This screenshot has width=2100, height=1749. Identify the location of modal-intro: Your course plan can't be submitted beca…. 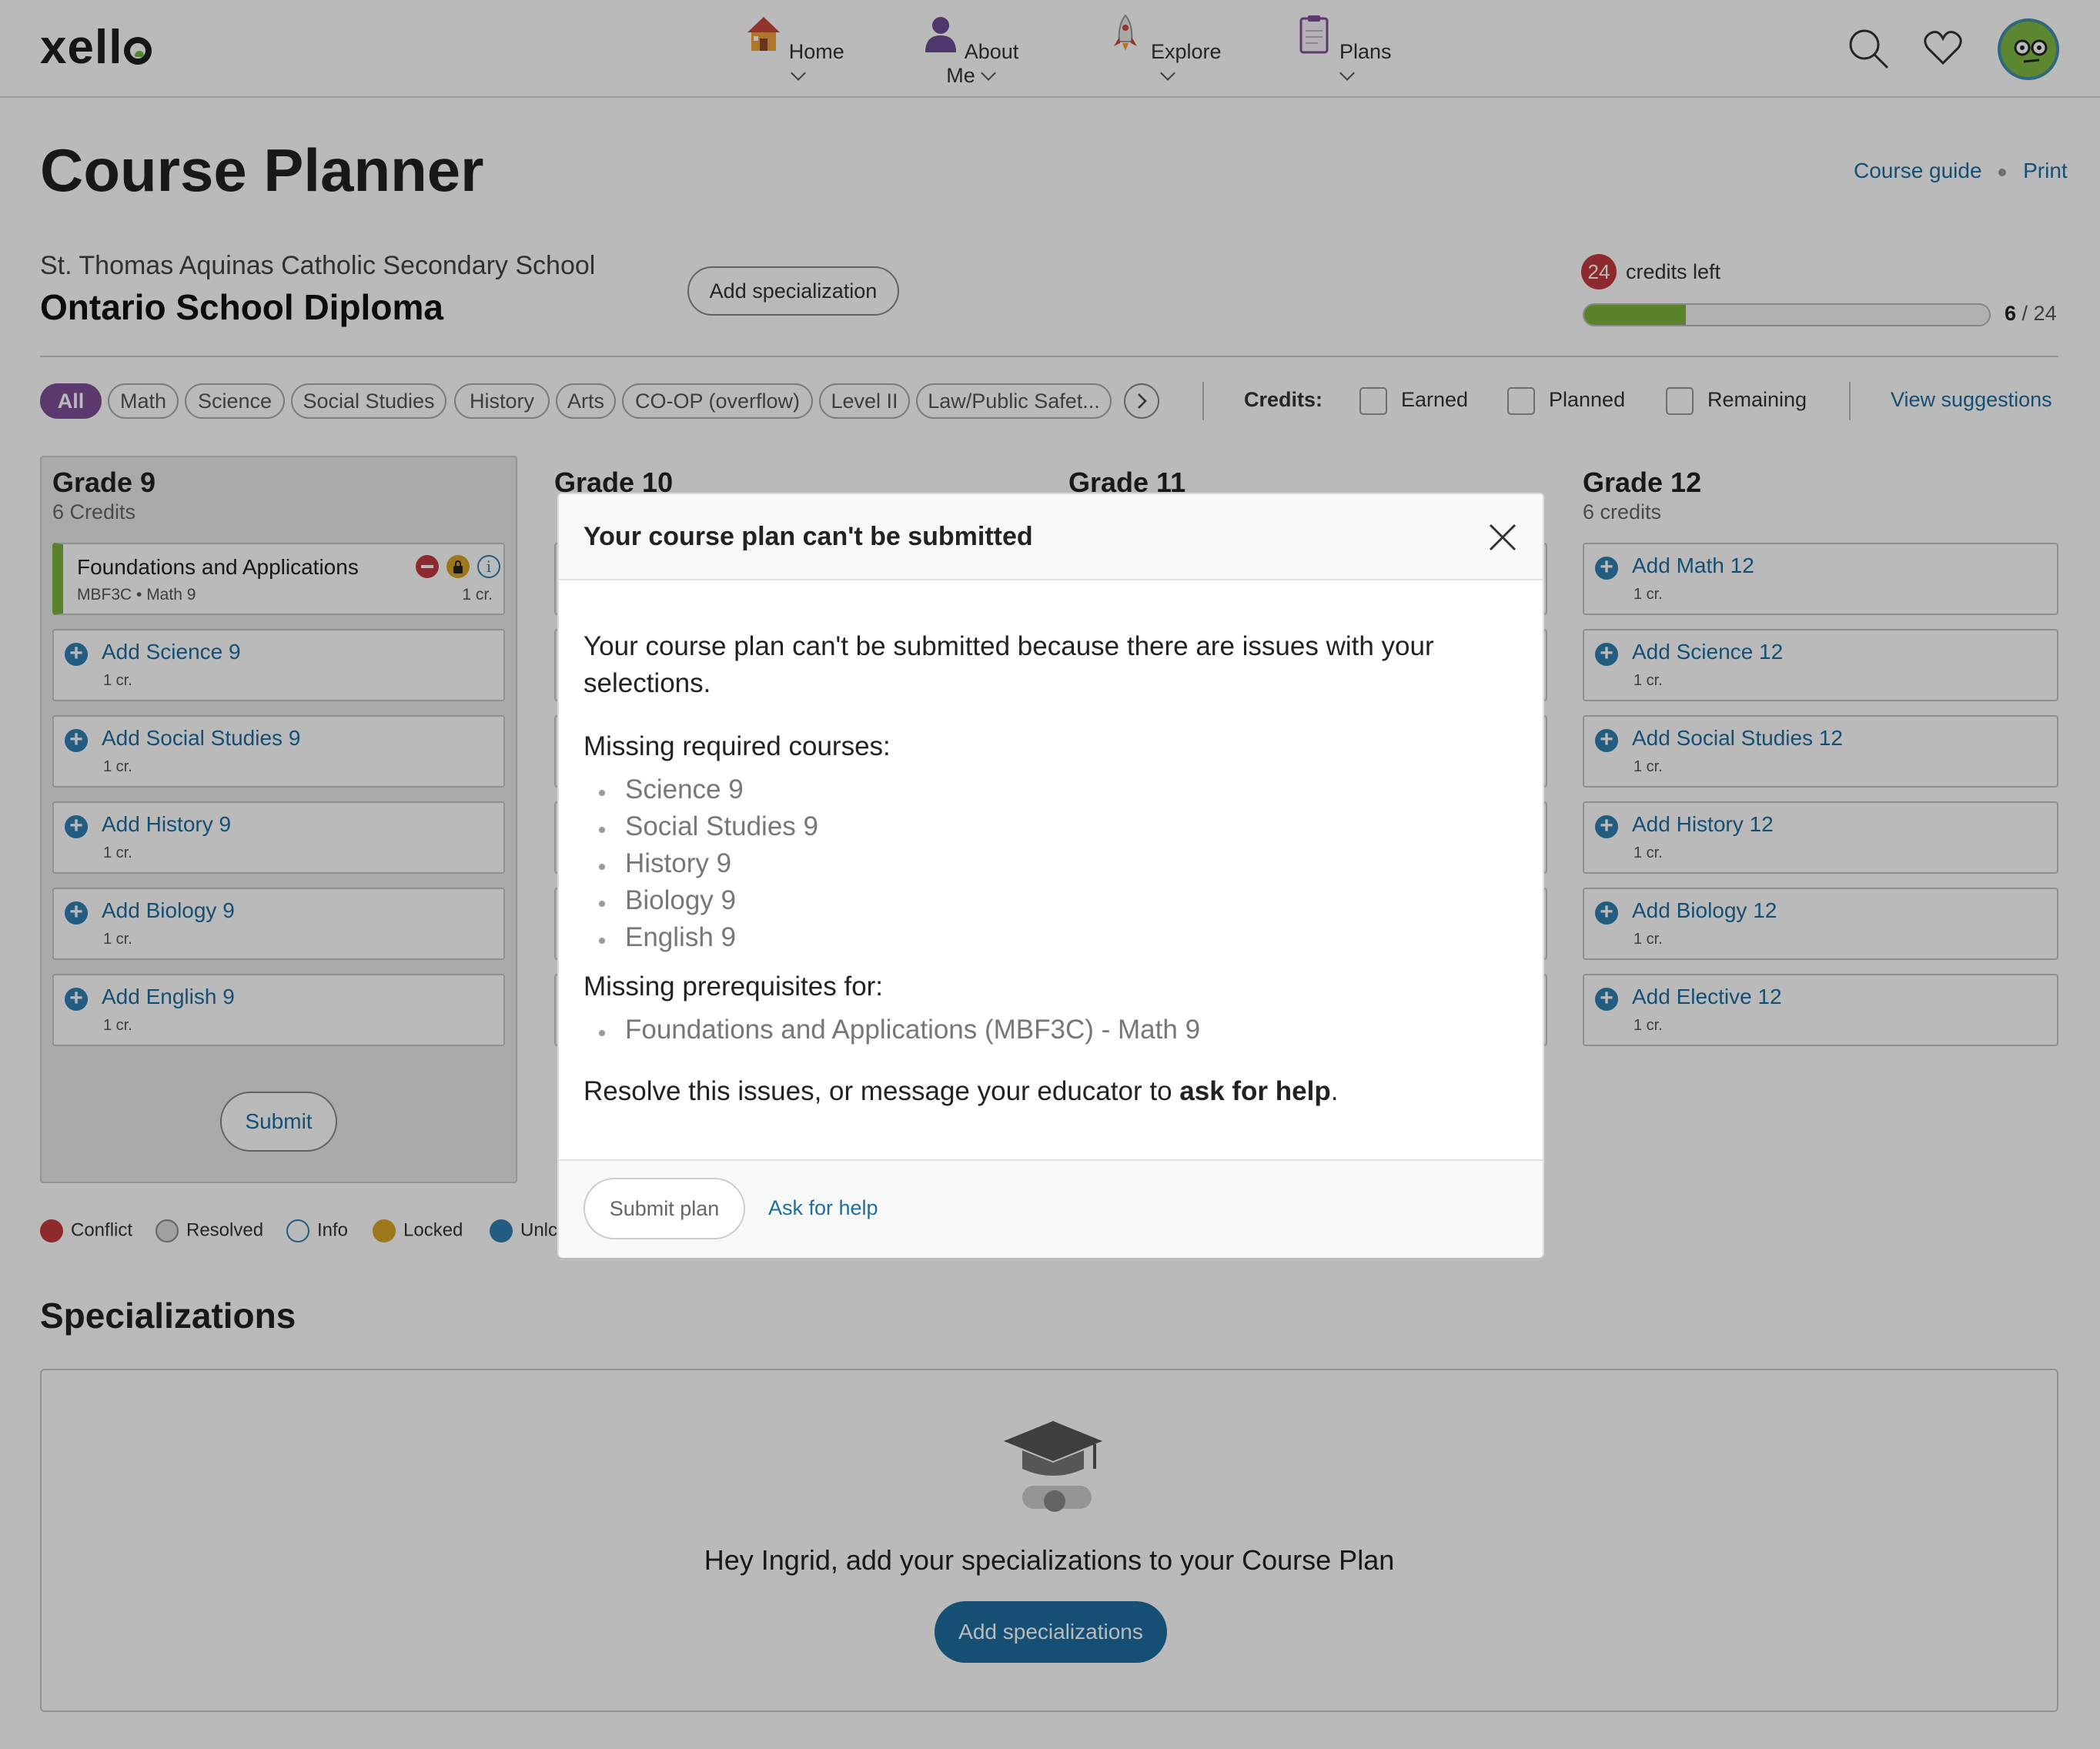
(1009, 664).